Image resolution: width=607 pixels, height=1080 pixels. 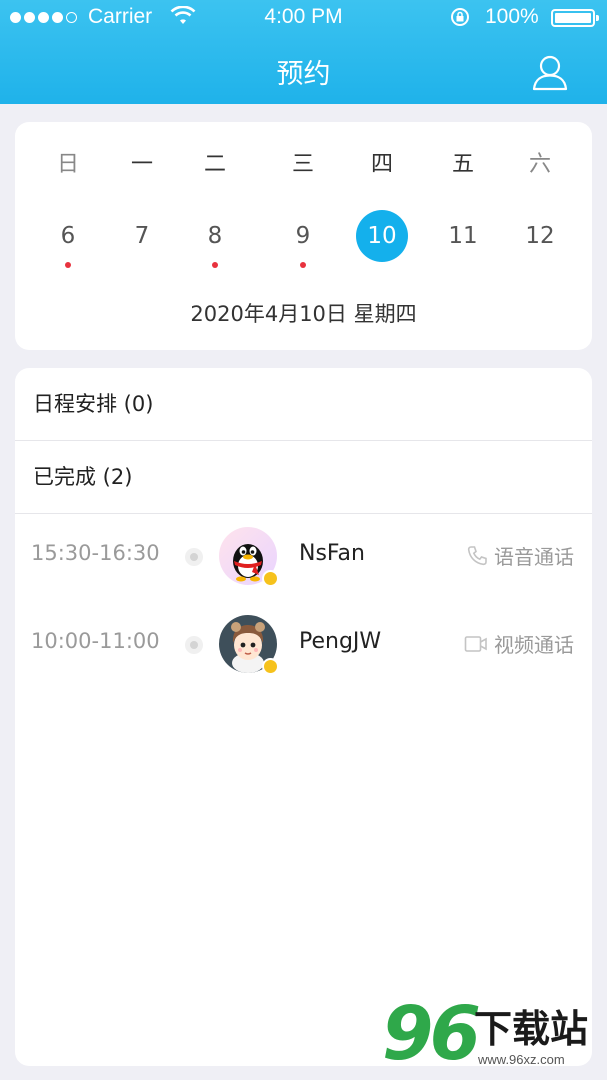 I want to click on video-icon, so click(x=475, y=643).